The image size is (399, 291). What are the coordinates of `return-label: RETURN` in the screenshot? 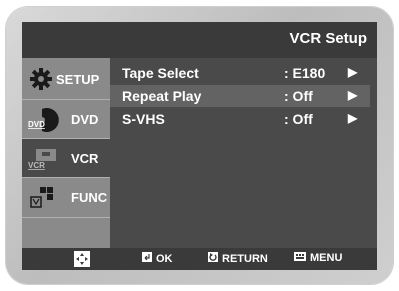 It's located at (245, 258).